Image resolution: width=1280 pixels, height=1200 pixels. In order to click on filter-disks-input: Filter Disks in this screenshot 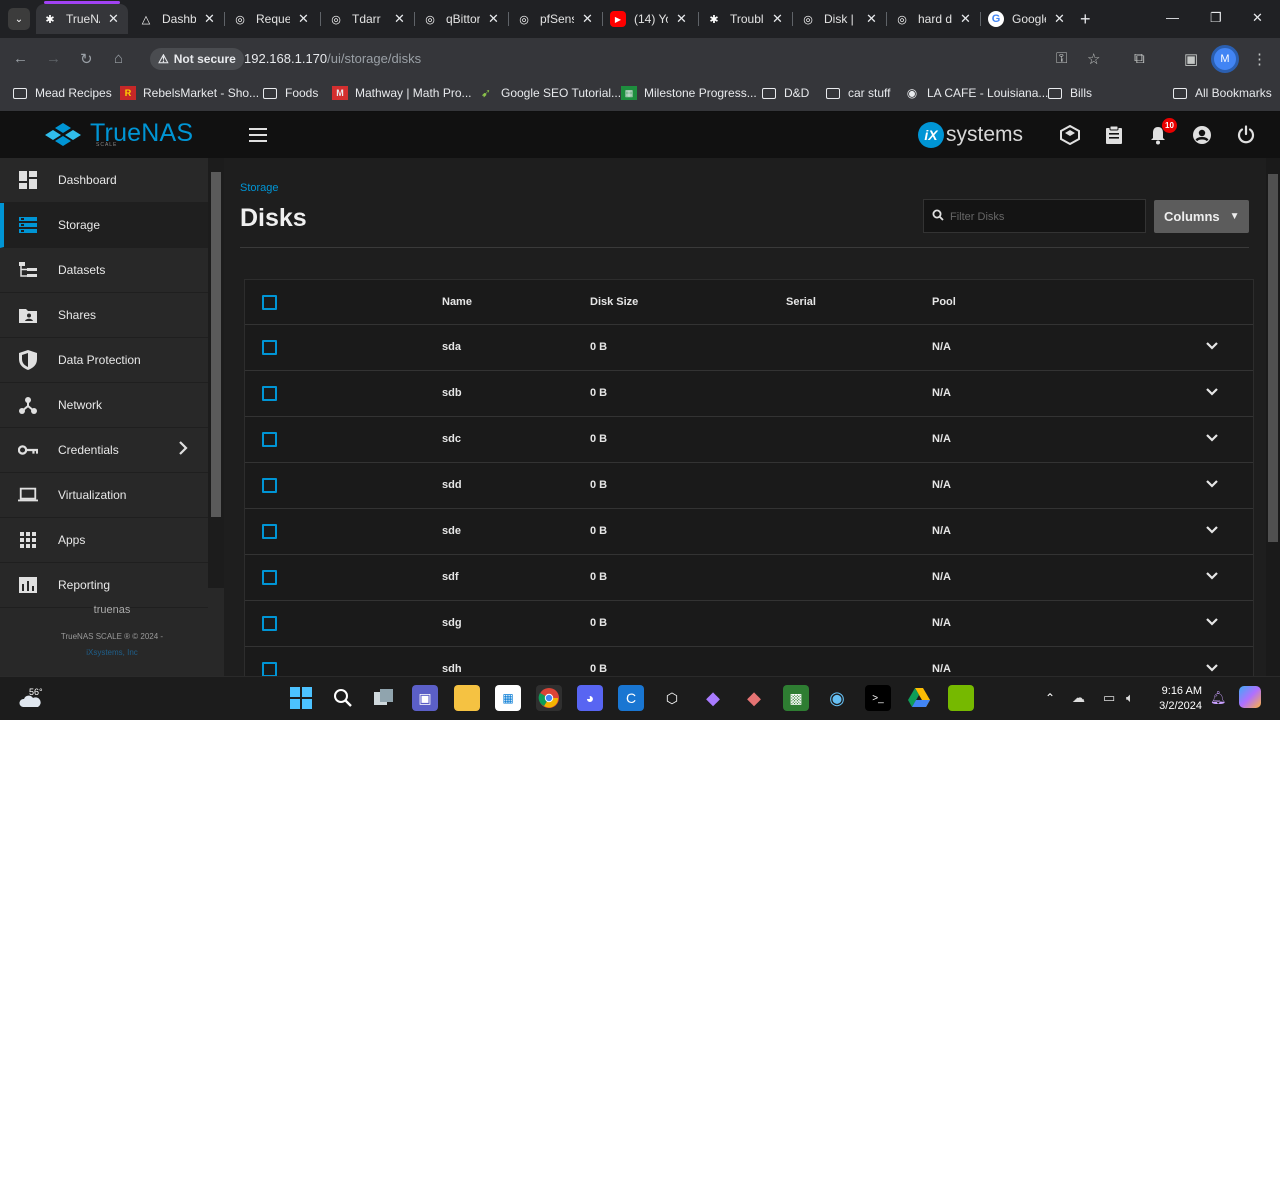, I will do `click(1034, 216)`.